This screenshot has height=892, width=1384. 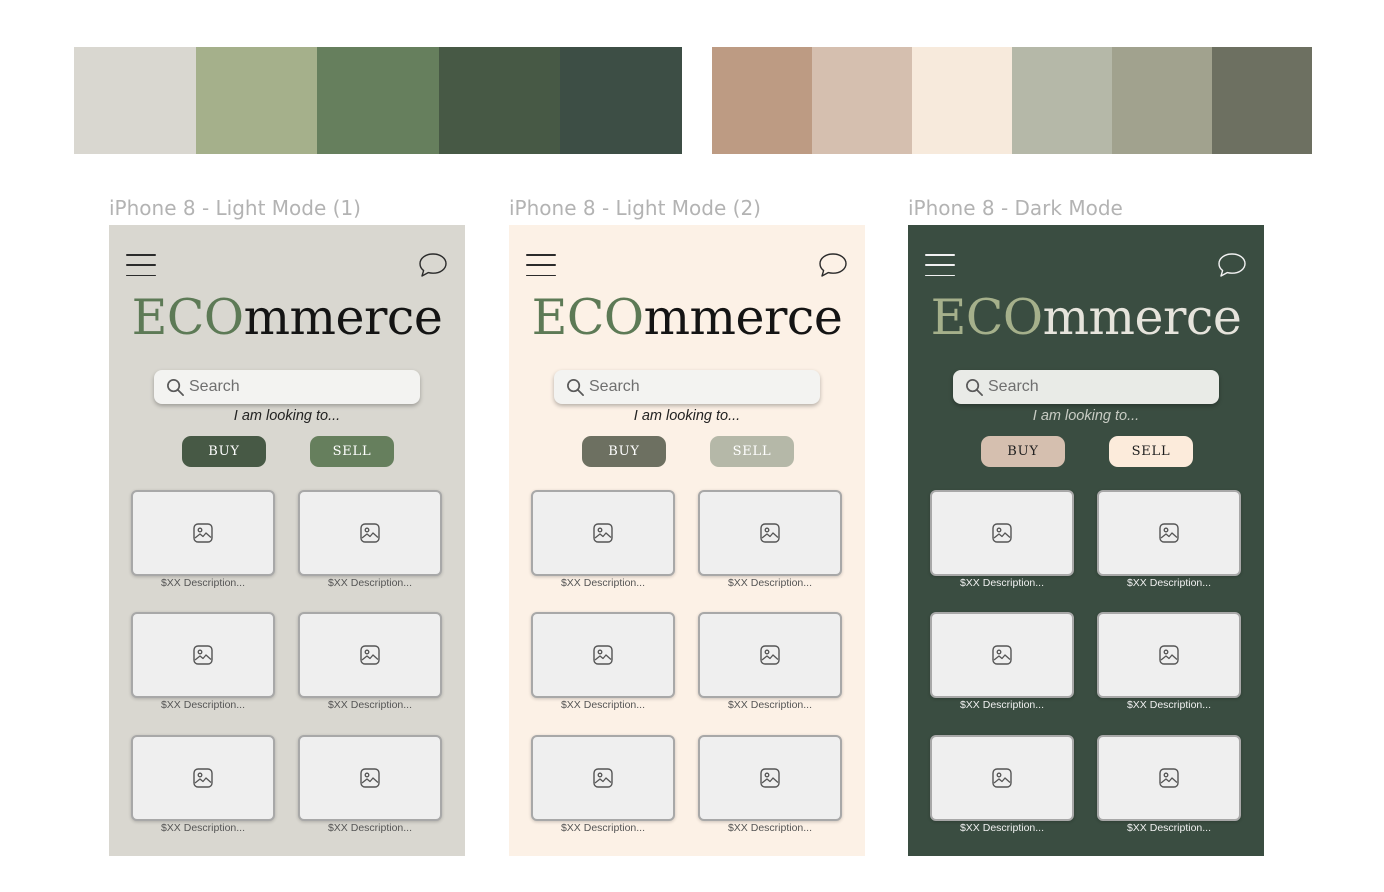 I want to click on search-placeholder: Search, so click(x=614, y=386).